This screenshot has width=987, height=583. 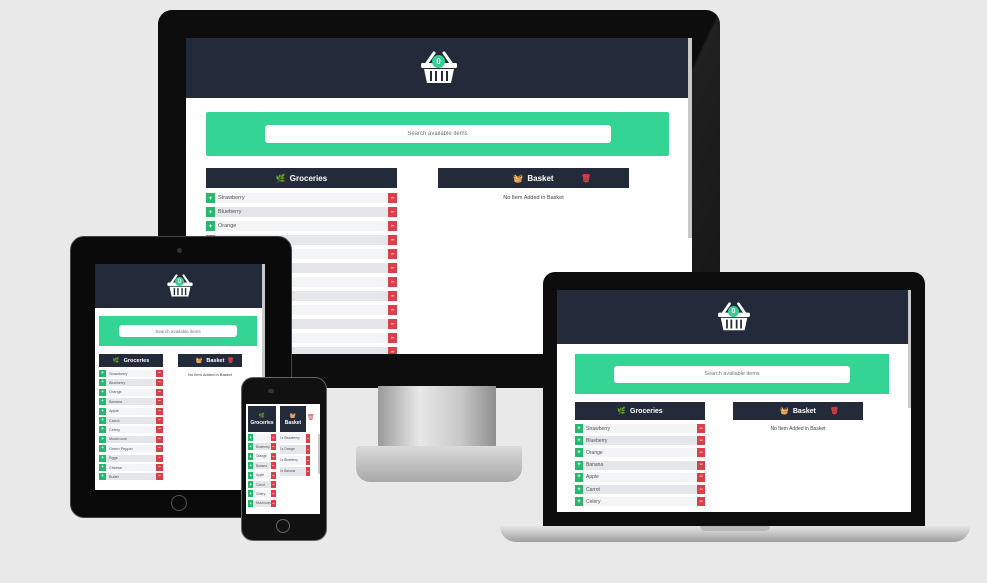 What do you see at coordinates (227, 226) in the screenshot?
I see `list-item-label: Orange` at bounding box center [227, 226].